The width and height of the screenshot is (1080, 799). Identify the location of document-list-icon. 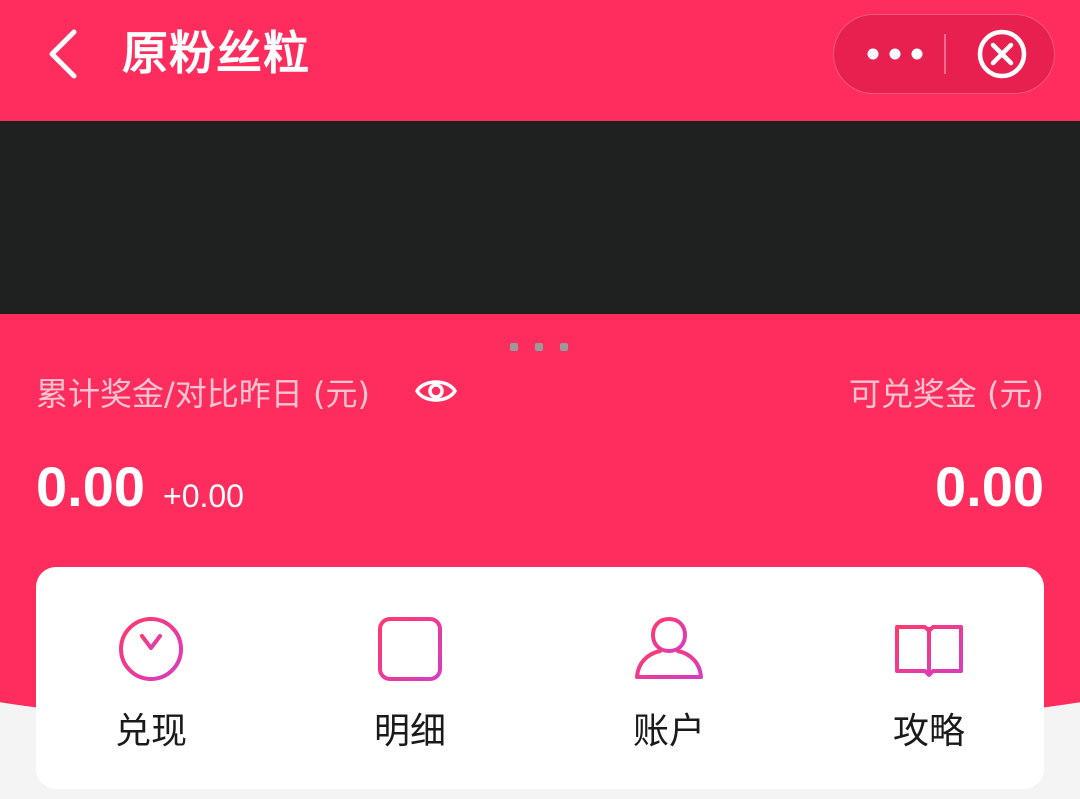
(410, 649).